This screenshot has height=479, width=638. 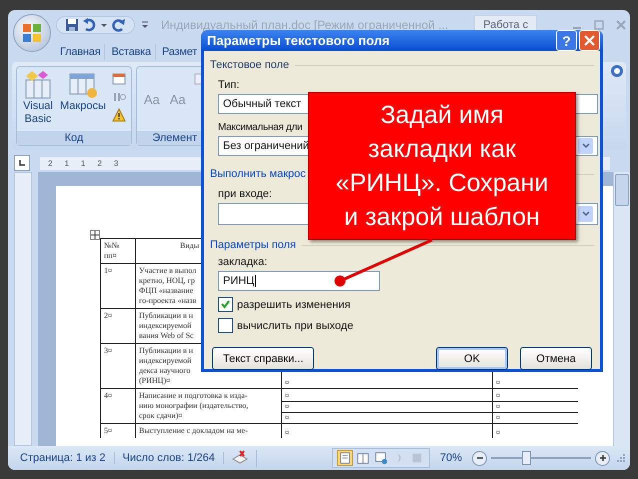 I want to click on table-cell: 2¤, so click(x=117, y=325).